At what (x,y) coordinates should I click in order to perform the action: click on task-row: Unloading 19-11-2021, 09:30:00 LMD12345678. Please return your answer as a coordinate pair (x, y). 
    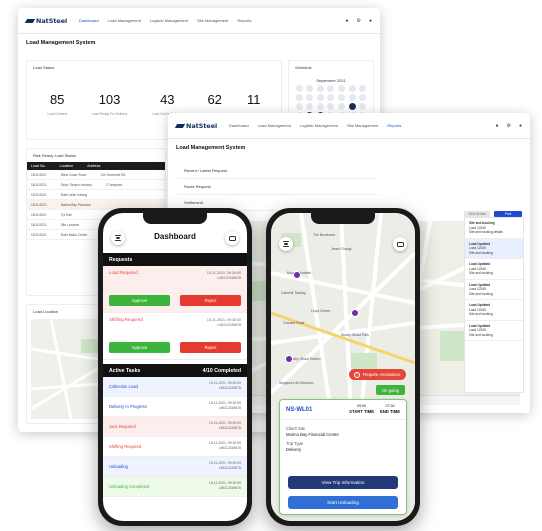
    Looking at the image, I should click on (175, 467).